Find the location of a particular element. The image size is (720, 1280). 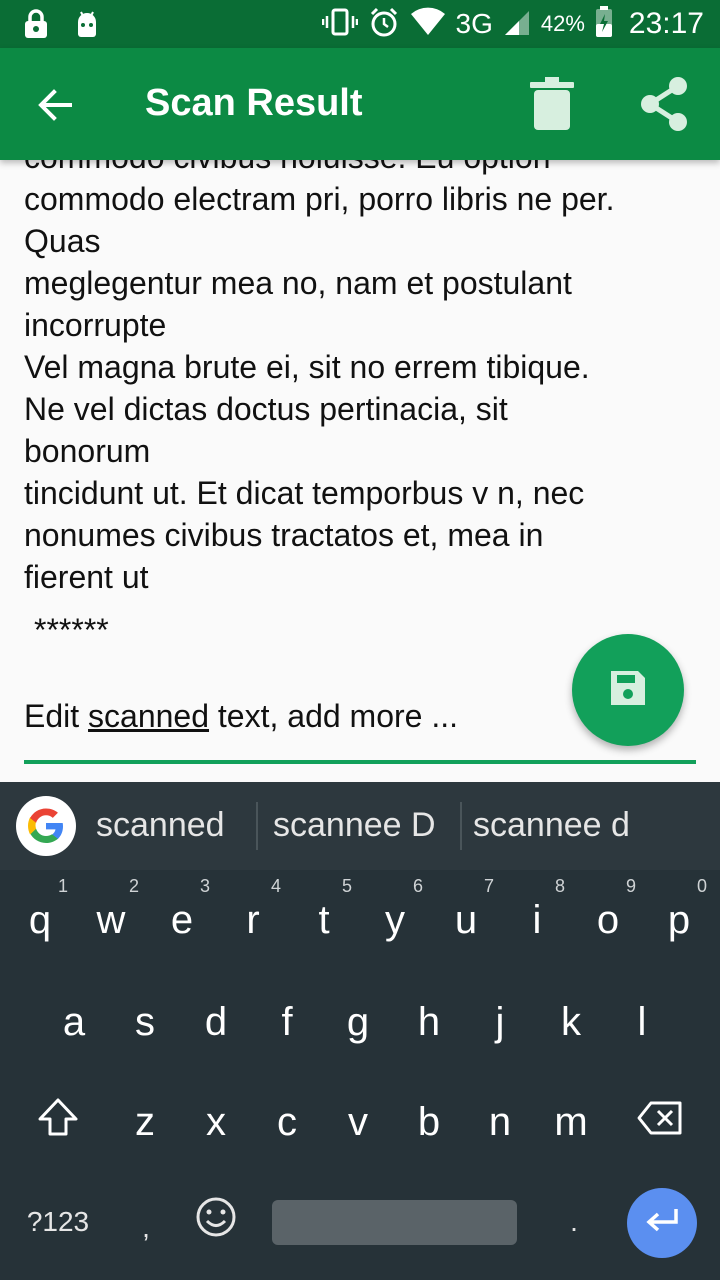

key-n: n is located at coordinates (500, 1122).